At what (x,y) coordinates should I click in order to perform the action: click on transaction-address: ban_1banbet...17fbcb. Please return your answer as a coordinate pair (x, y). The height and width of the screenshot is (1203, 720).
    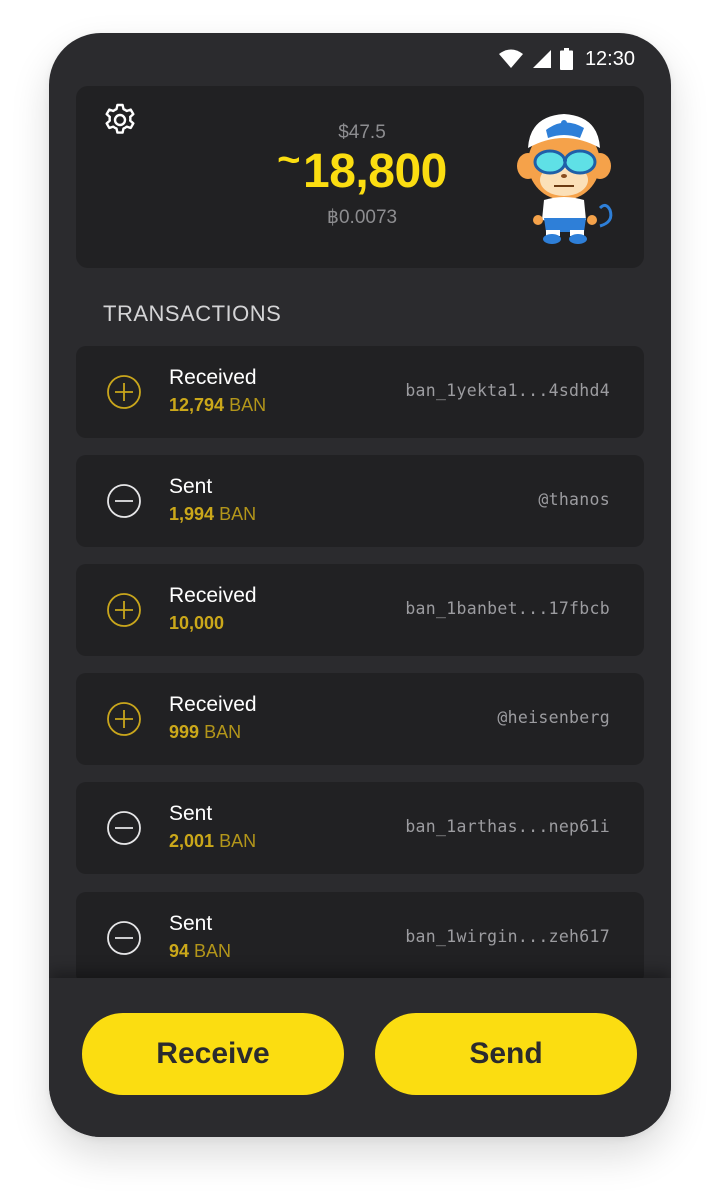
    Looking at the image, I should click on (507, 608).